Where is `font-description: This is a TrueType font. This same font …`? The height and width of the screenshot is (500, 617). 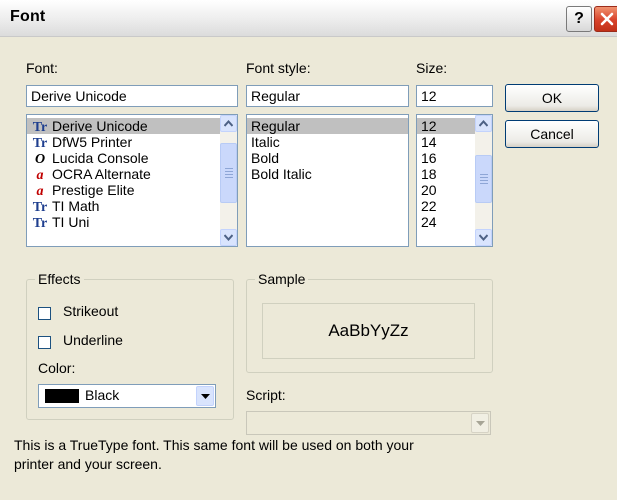 font-description: This is a TrueType font. This same font … is located at coordinates (249, 455).